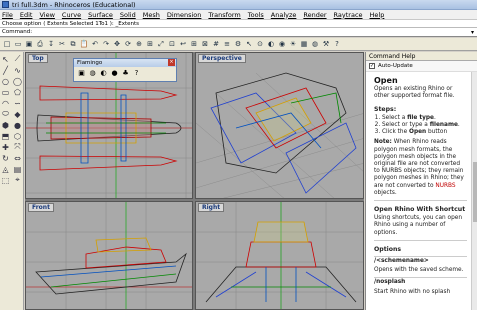  What do you see at coordinates (17, 136) in the screenshot?
I see `tool-16-icon: ⬡` at bounding box center [17, 136].